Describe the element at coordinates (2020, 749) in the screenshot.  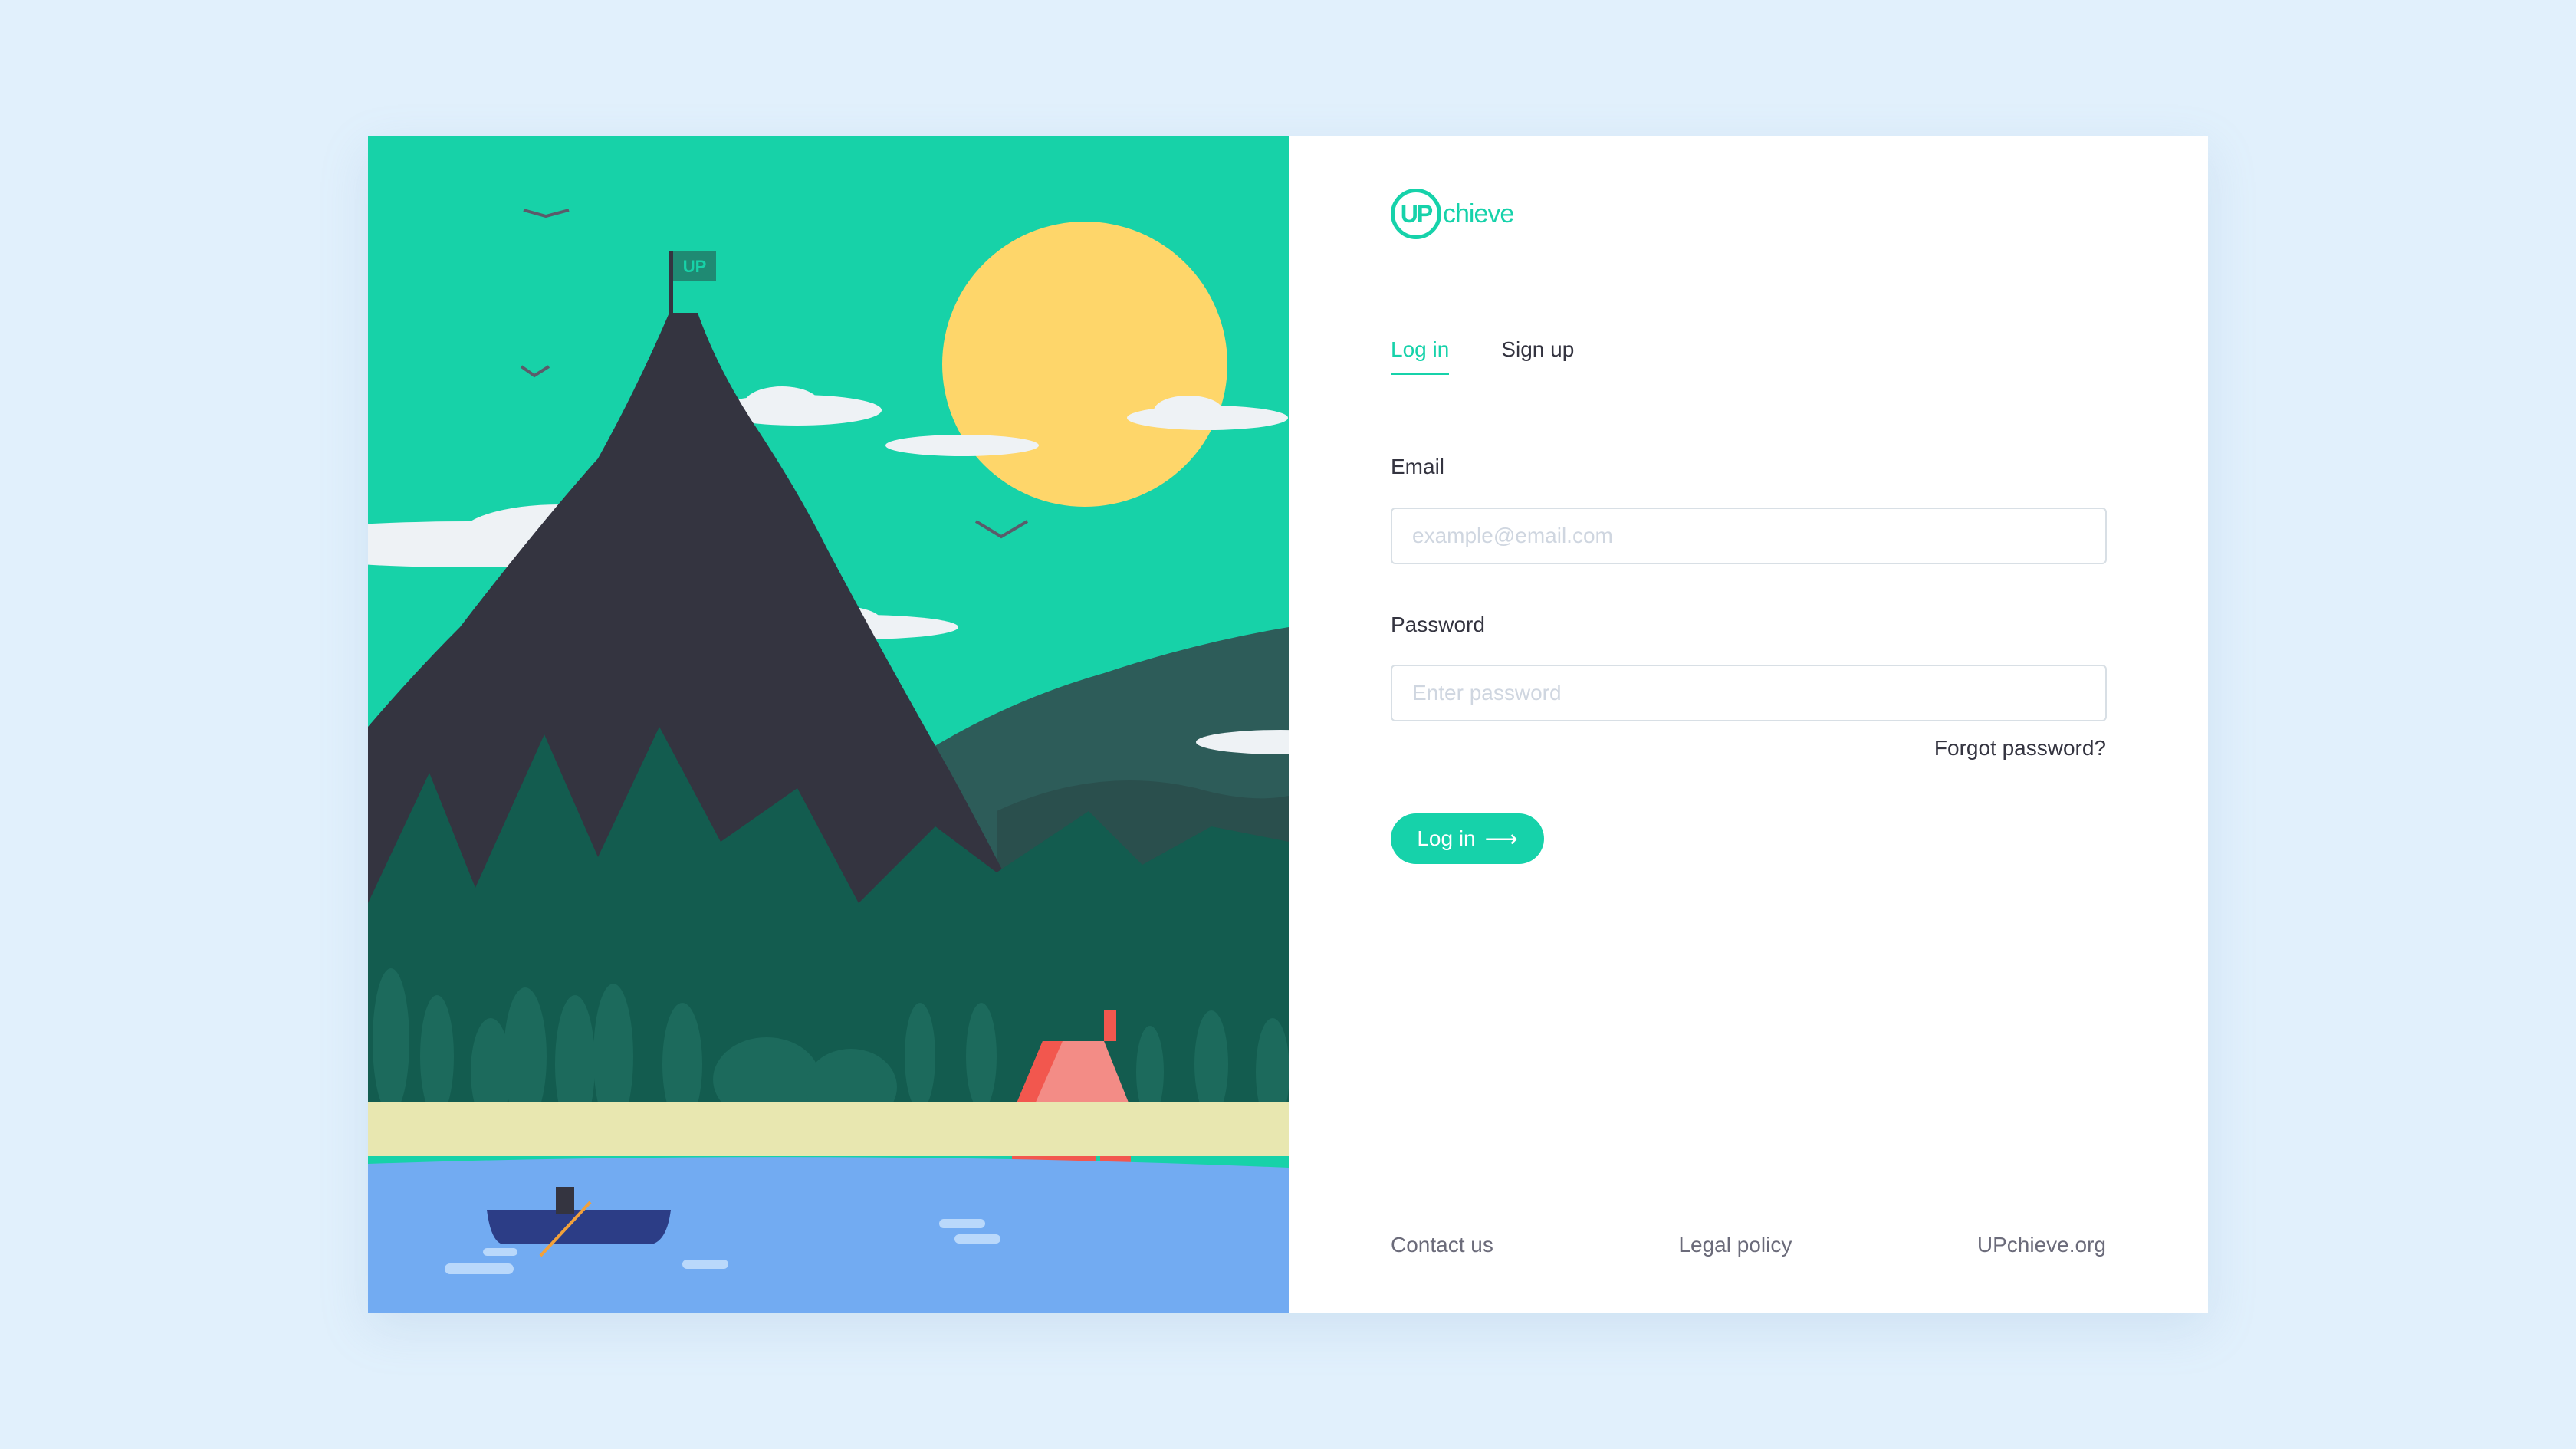
I see `forgot-password-link: Forgot password?` at that location.